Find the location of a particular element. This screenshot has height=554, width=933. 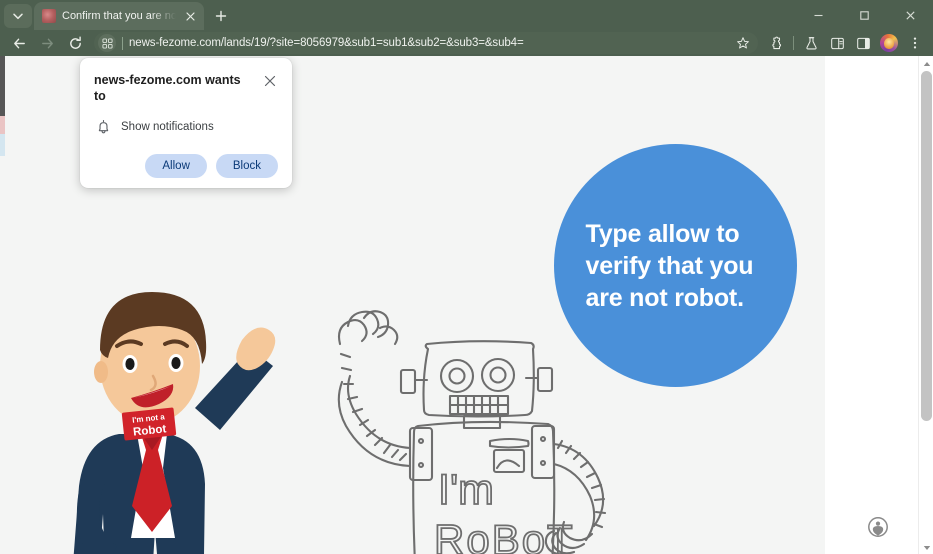

bookmark-button is located at coordinates (743, 43).